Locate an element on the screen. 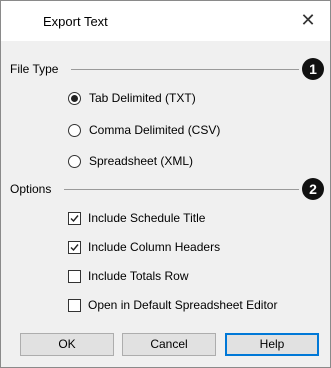  checkbox-include-column-headers: Include Column Headers is located at coordinates (144, 247).